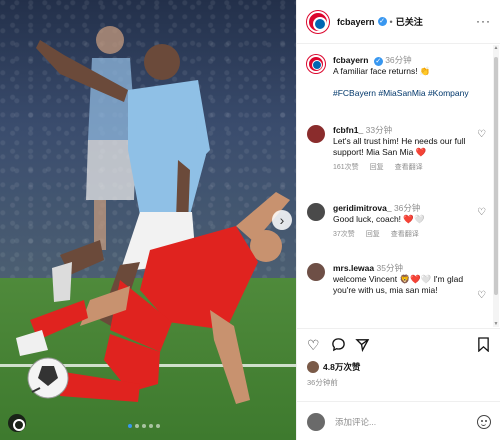  What do you see at coordinates (316, 64) in the screenshot?
I see `caption-avatar` at bounding box center [316, 64].